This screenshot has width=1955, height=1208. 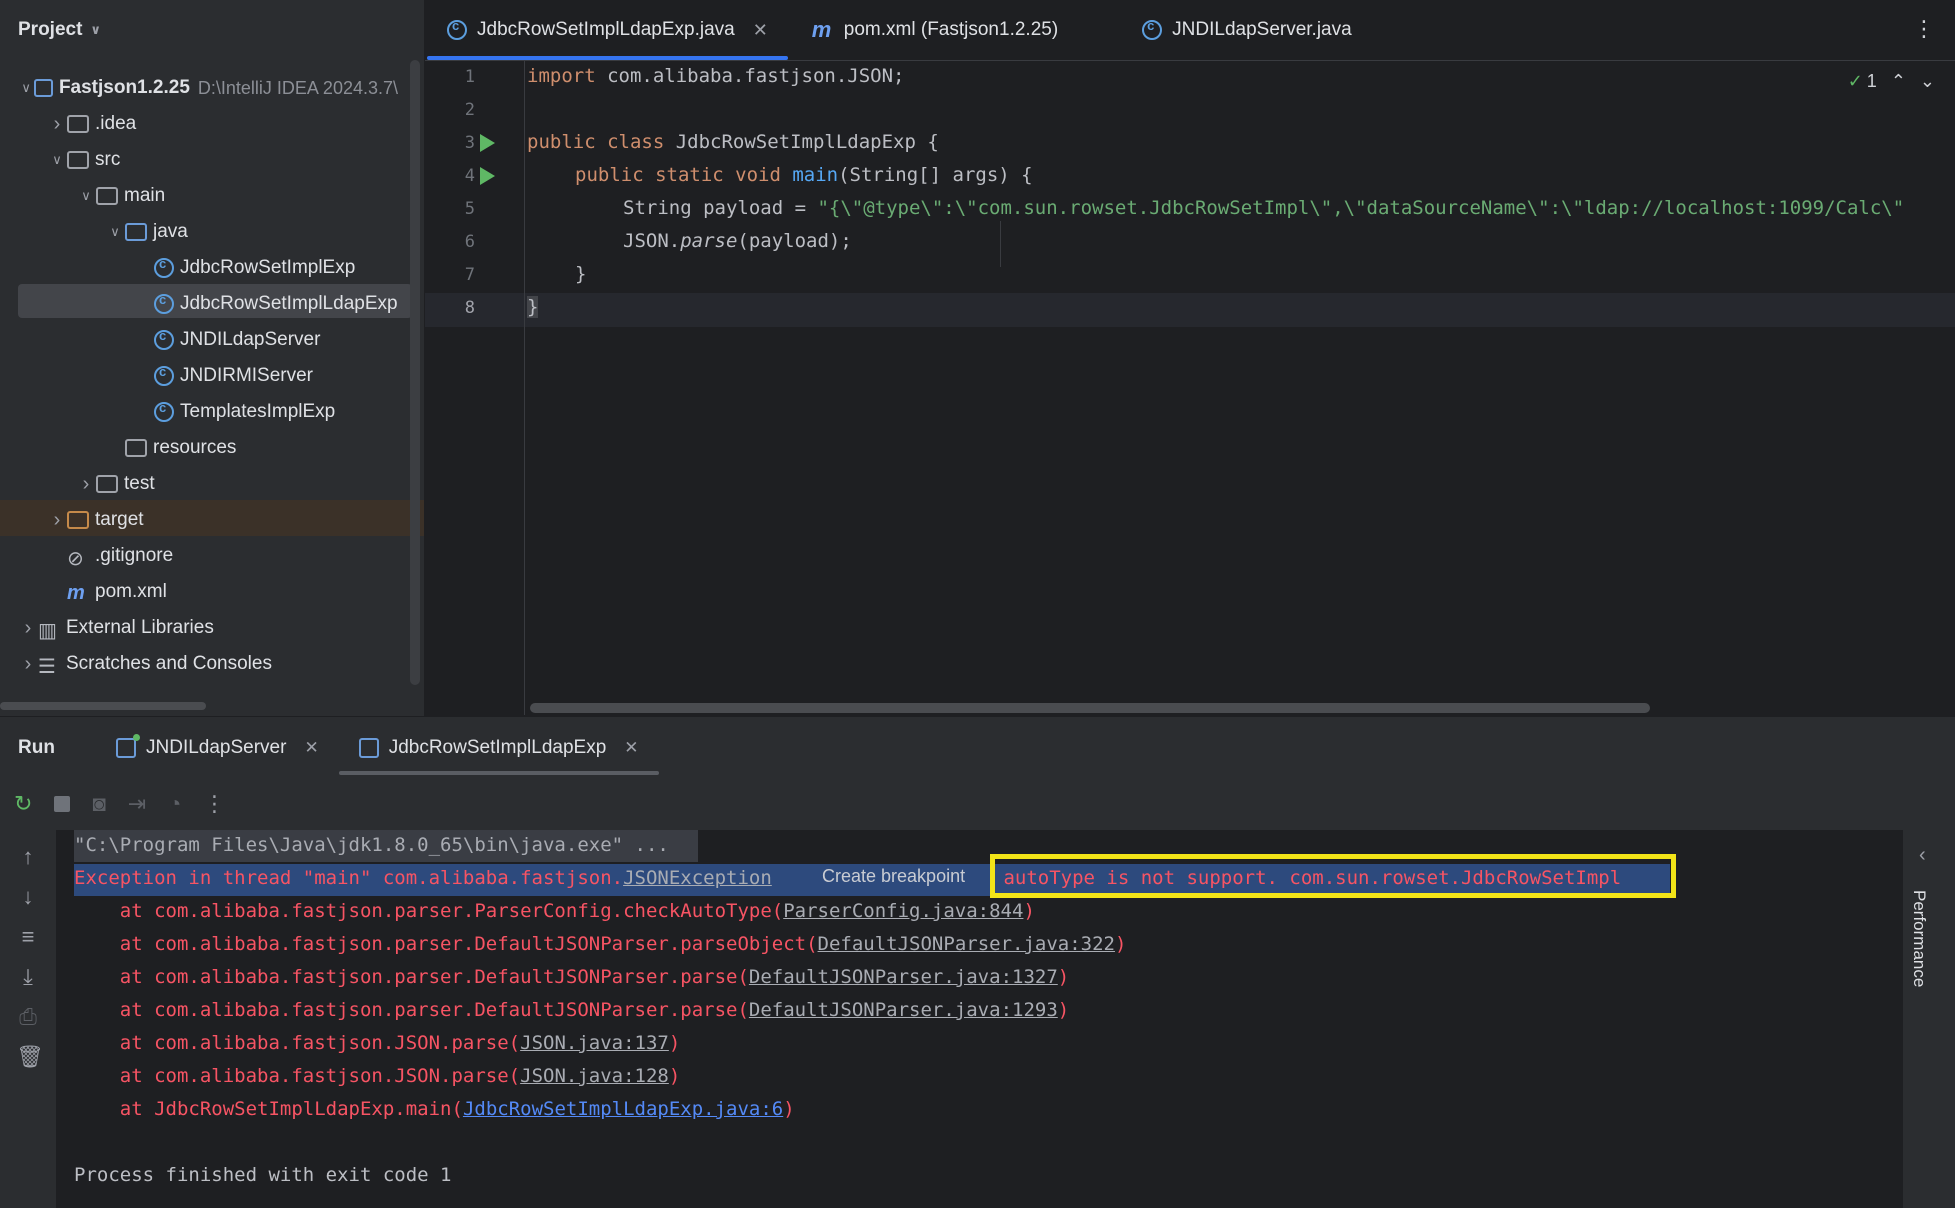 What do you see at coordinates (594, 1076) in the screenshot?
I see `source-link: JSON.java:128` at bounding box center [594, 1076].